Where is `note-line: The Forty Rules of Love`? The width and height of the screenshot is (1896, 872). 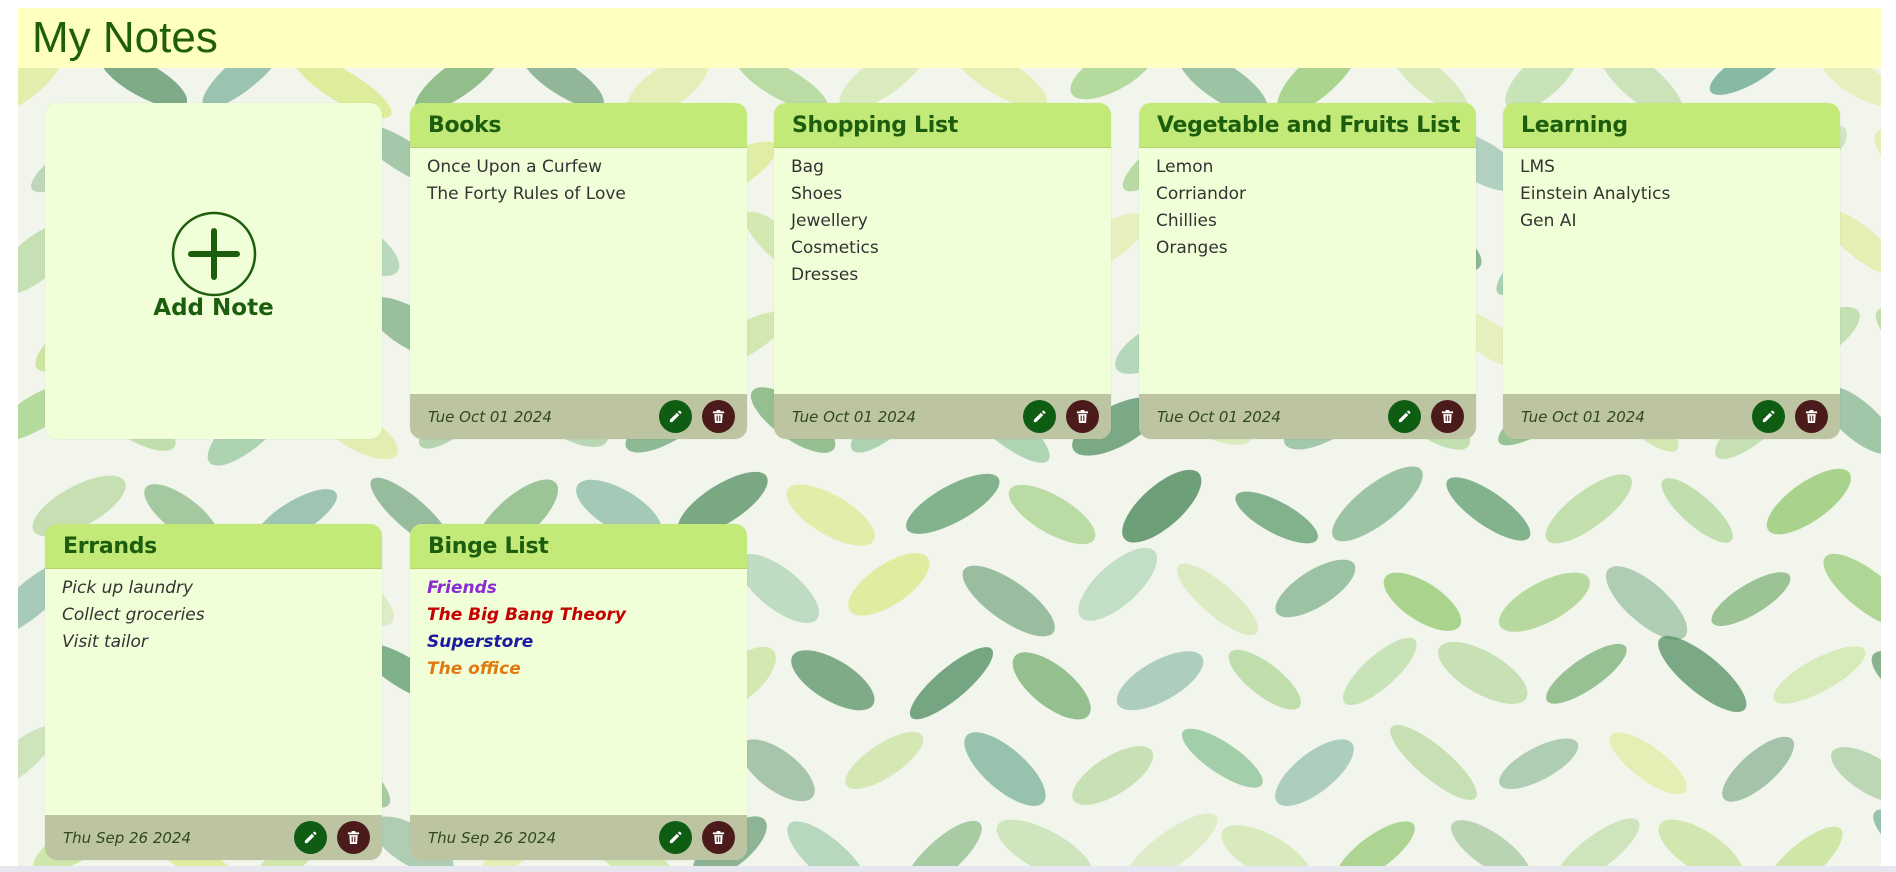
note-line: The Forty Rules of Love is located at coordinates (526, 194).